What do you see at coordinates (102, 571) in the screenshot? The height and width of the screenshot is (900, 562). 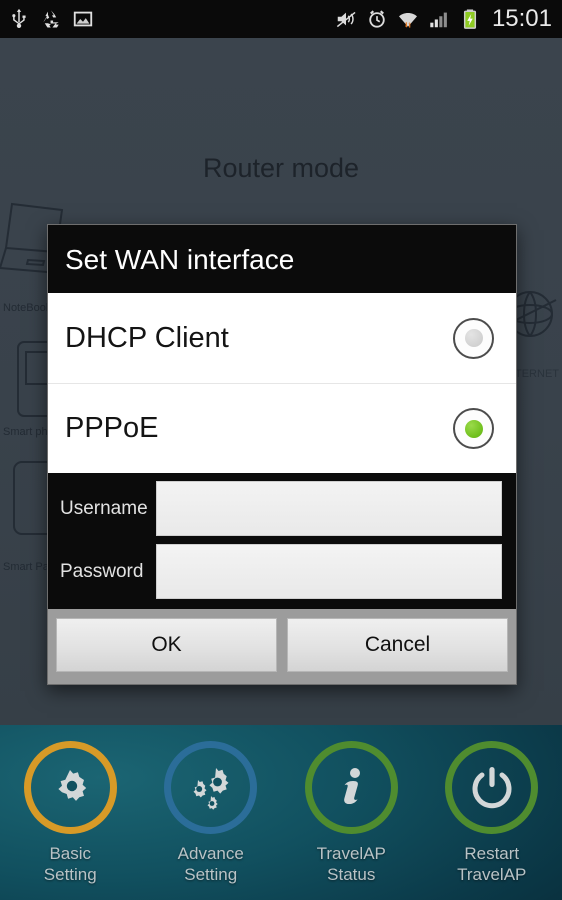 I see `password-label: Password` at bounding box center [102, 571].